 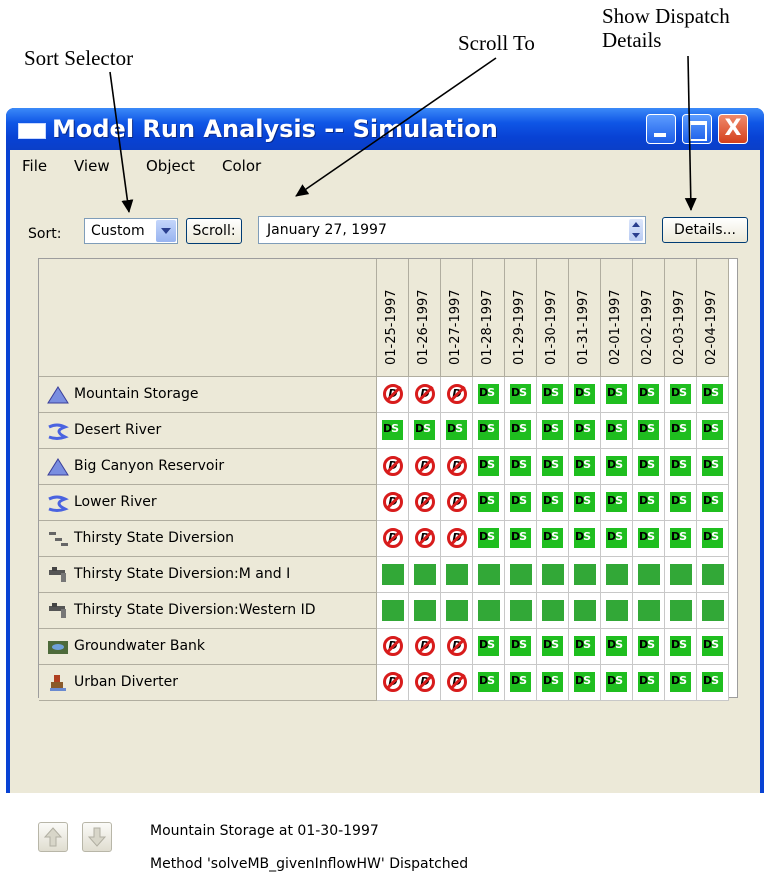 I want to click on row-header: Big Canyon Reservoir, so click(x=208, y=467).